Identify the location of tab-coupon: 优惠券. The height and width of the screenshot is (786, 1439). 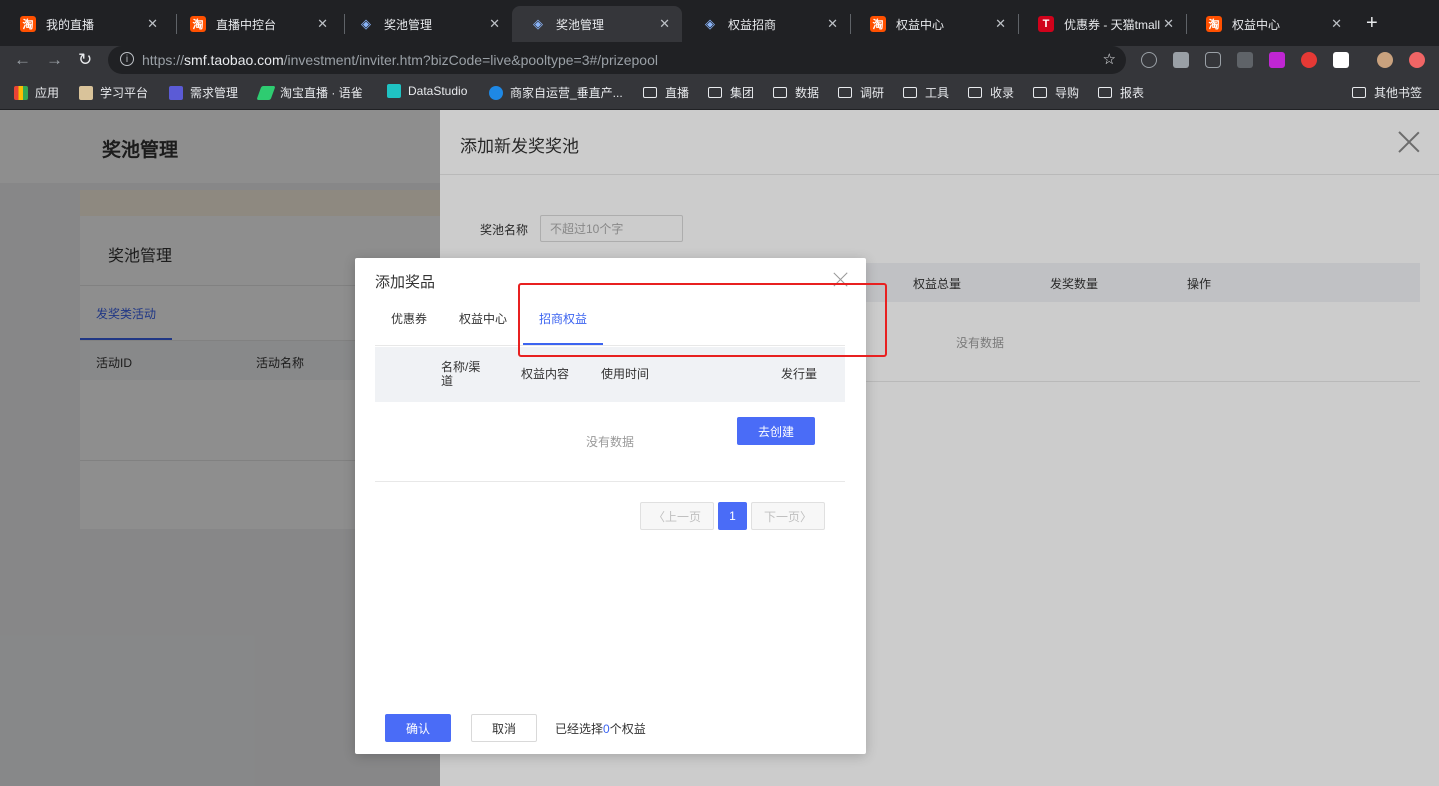
(409, 318).